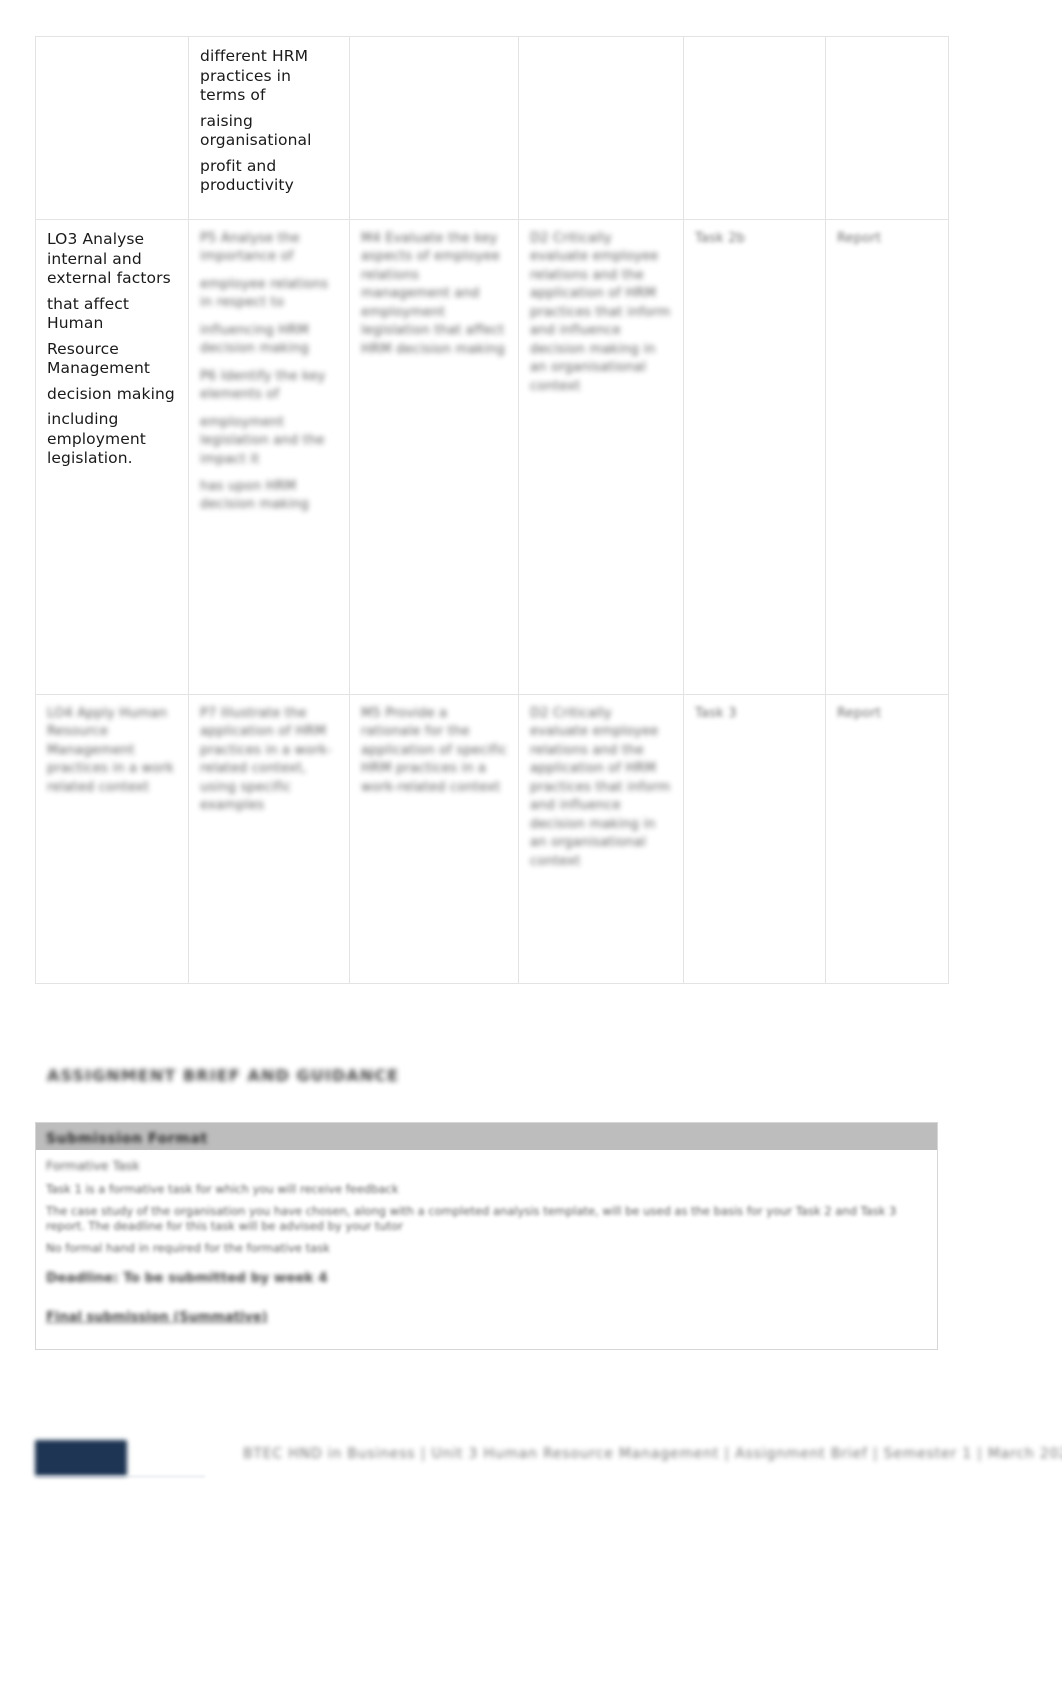 The width and height of the screenshot is (1062, 1686). What do you see at coordinates (96, 439) in the screenshot?
I see `lo-line: including employment legislation.` at bounding box center [96, 439].